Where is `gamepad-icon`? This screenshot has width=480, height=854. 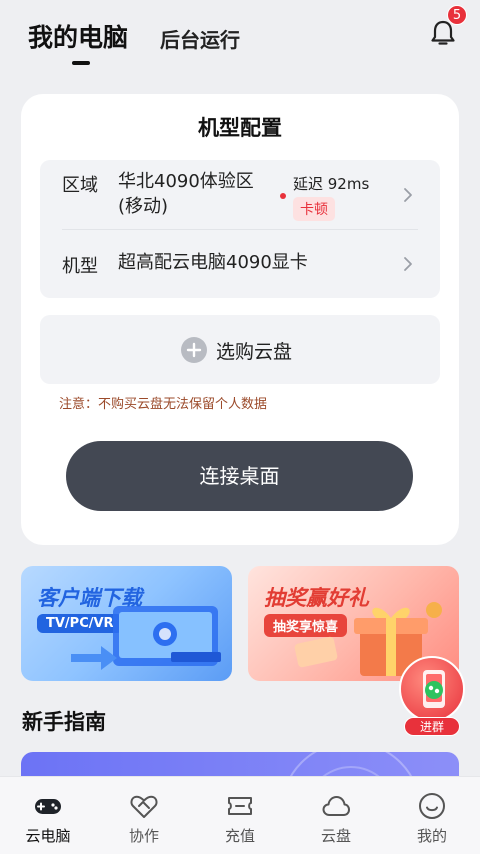
gamepad-icon is located at coordinates (48, 806).